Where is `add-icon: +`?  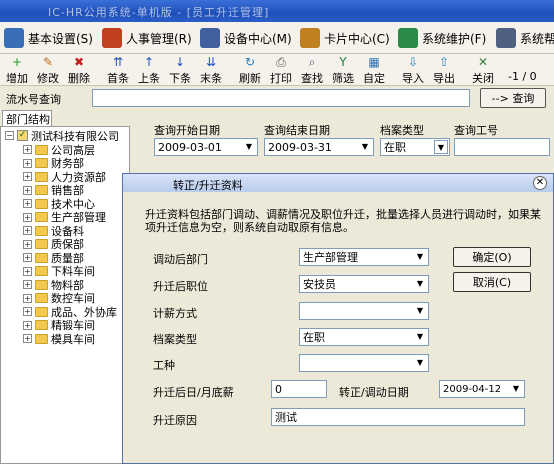
add-icon: + is located at coordinates (17, 62).